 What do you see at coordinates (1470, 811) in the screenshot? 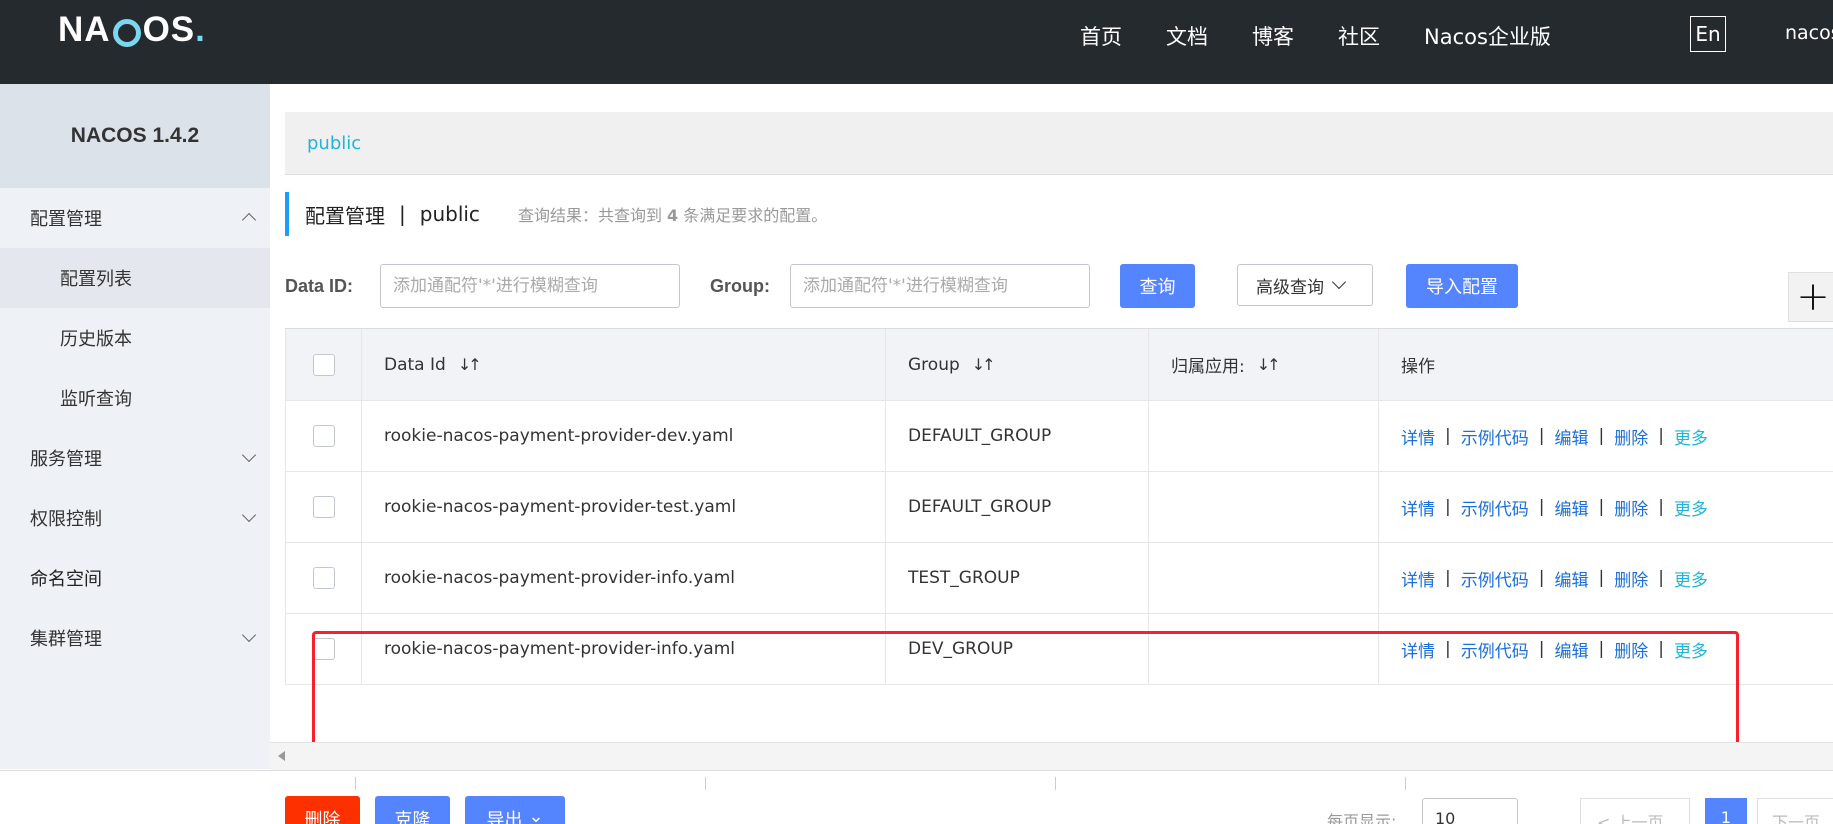
I see `page-size-select: 10` at bounding box center [1470, 811].